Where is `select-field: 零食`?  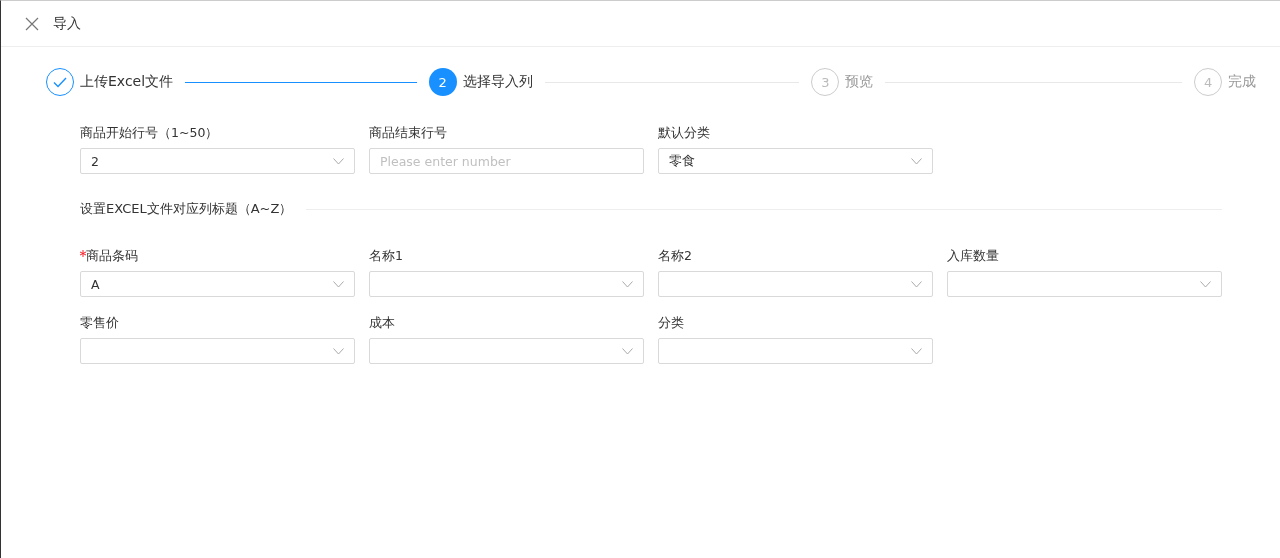
select-field: 零食 is located at coordinates (795, 161).